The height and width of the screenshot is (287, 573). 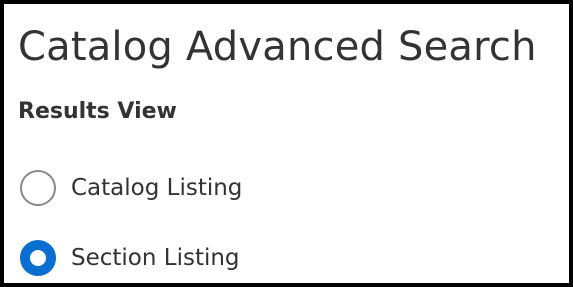 I want to click on catalog-listing-label: Catalog Listing, so click(x=157, y=188).